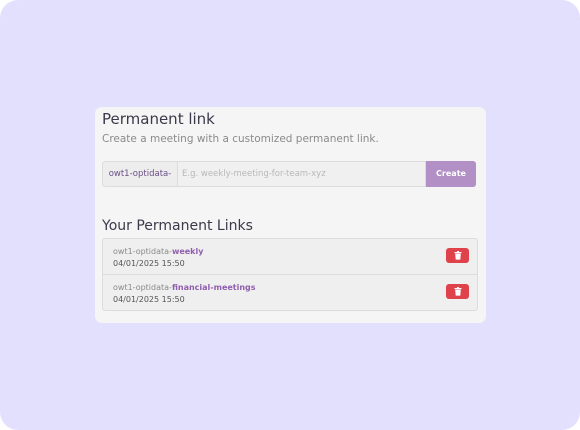 The width and height of the screenshot is (580, 430). What do you see at coordinates (213, 287) in the screenshot?
I see `link-slug: financial-meetings` at bounding box center [213, 287].